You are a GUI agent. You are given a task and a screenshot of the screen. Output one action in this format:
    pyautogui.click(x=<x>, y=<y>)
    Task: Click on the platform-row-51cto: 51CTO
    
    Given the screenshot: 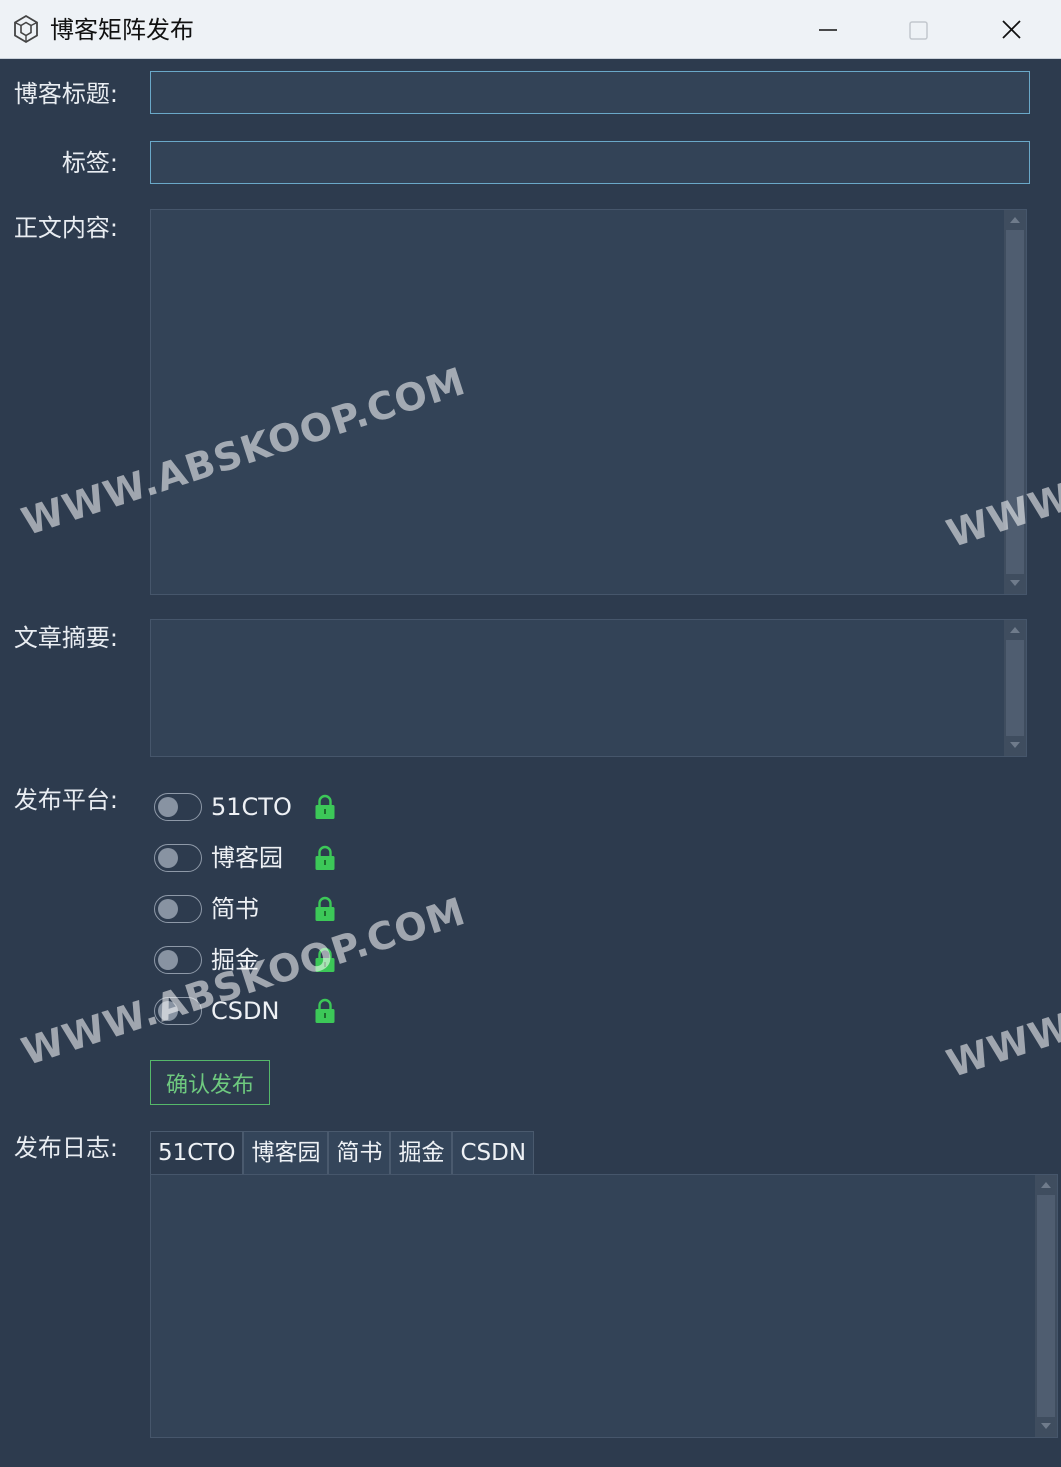 What is the action you would take?
    pyautogui.click(x=254, y=807)
    